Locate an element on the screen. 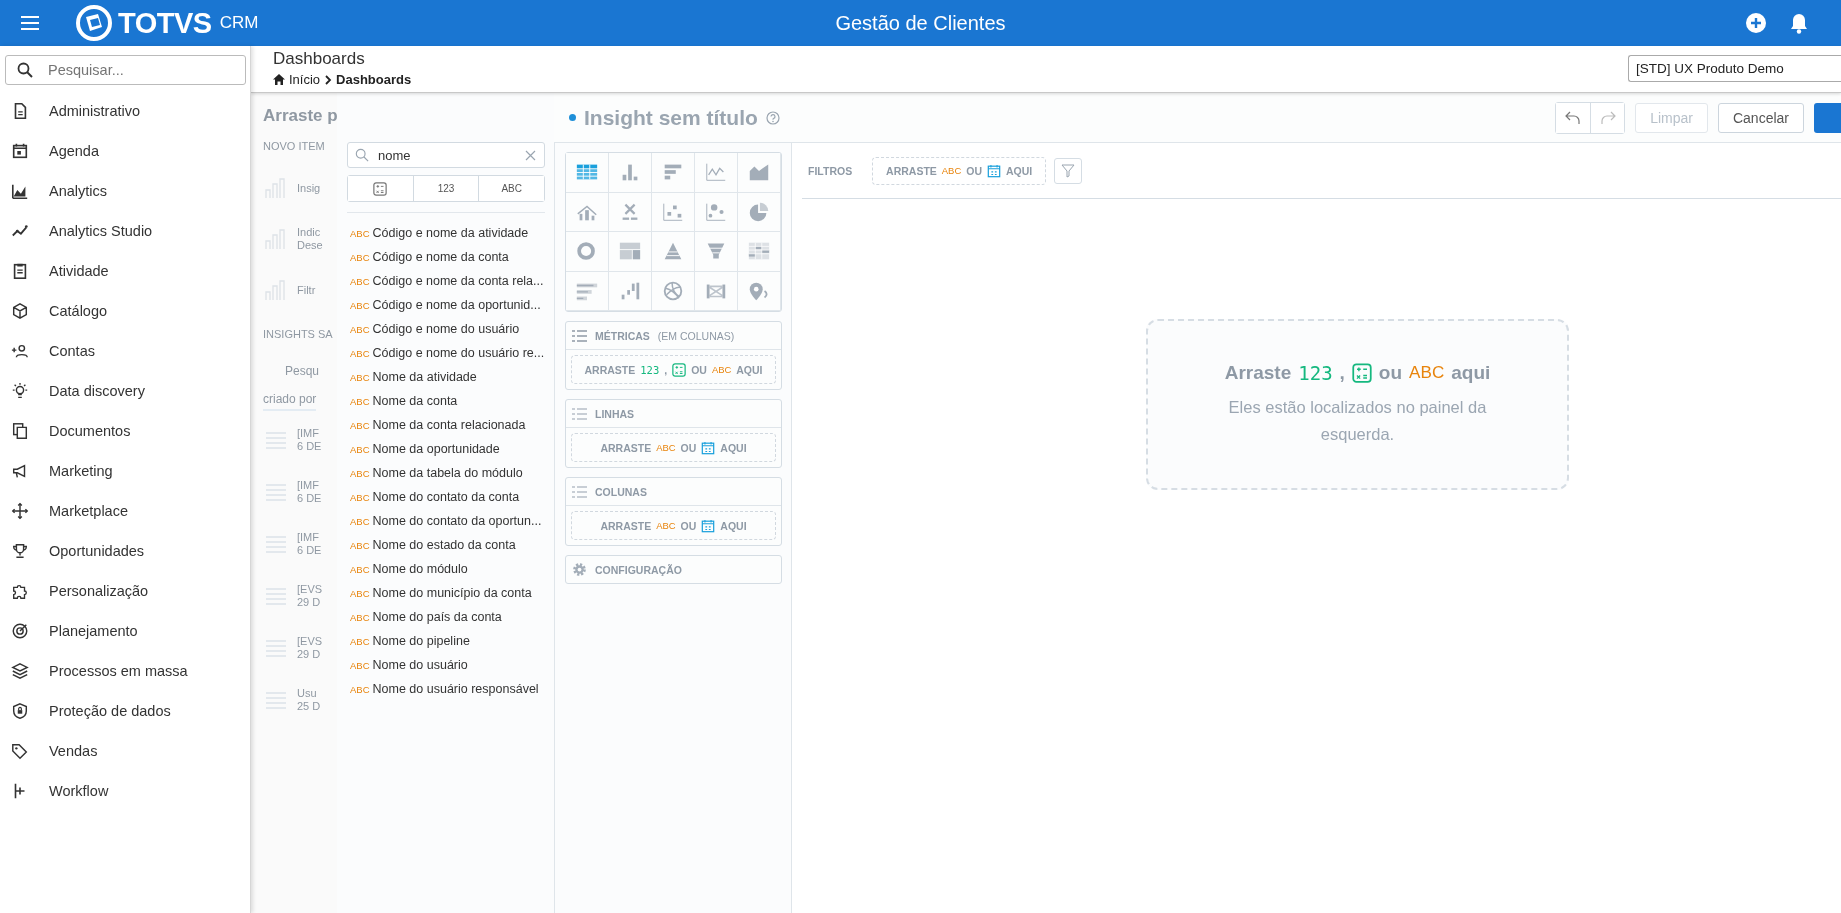  menu-item: Proteção de dados is located at coordinates (110, 711).